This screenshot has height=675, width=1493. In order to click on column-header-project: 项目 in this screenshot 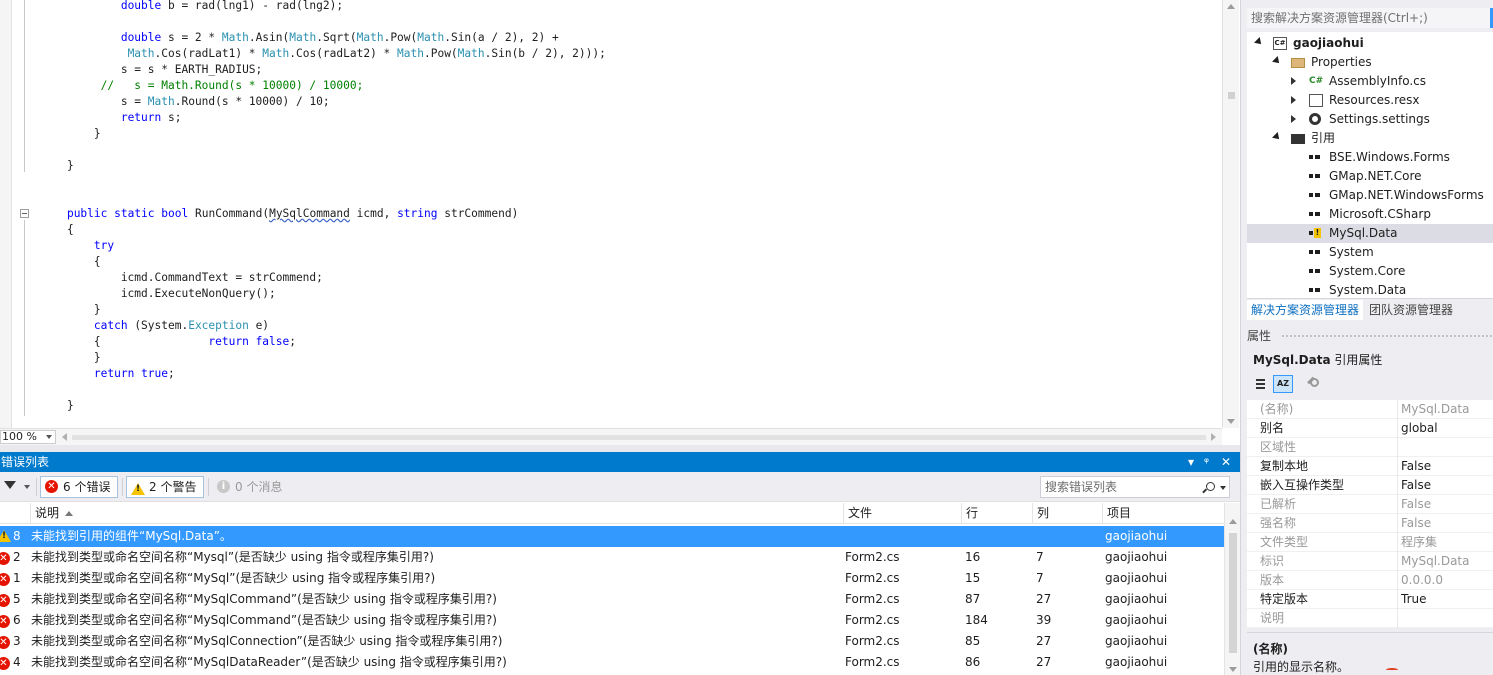, I will do `click(1163, 513)`.